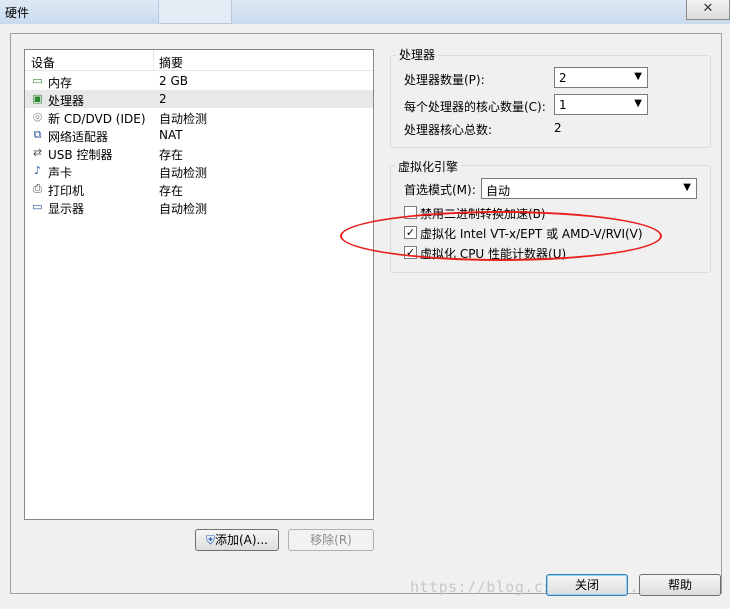 This screenshot has height=609, width=730. Describe the element at coordinates (475, 107) in the screenshot. I see `cores-per-processor-label: 每个处理器的核心数量(C):` at that location.